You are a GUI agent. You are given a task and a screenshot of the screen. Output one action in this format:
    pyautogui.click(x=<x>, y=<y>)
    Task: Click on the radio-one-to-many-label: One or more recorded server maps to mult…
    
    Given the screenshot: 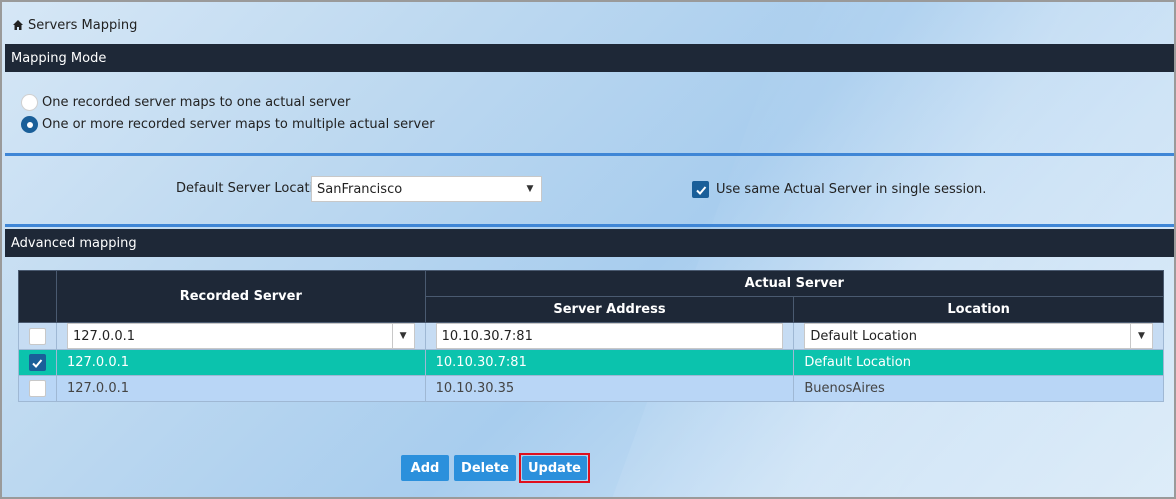 What is the action you would take?
    pyautogui.click(x=238, y=124)
    